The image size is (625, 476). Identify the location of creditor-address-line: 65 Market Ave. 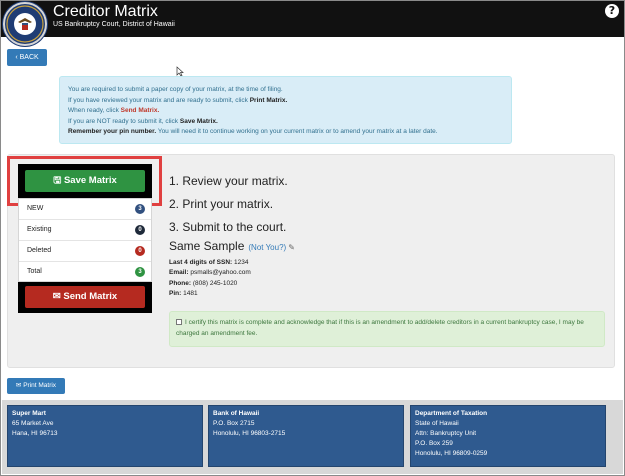
(33, 423).